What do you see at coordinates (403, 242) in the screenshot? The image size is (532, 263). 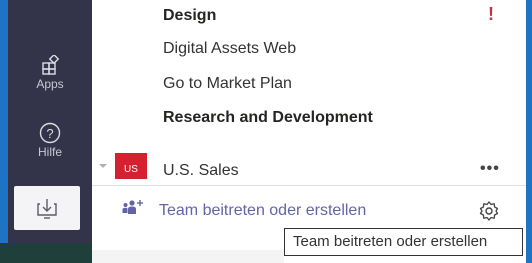 I see `tooltip: Team beitreten oder erstellen` at bounding box center [403, 242].